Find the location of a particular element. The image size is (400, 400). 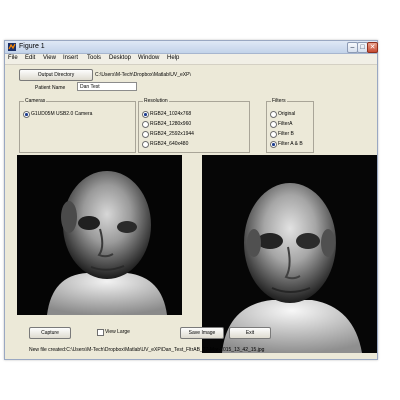

patient-name-input: Dan Test is located at coordinates (107, 86).